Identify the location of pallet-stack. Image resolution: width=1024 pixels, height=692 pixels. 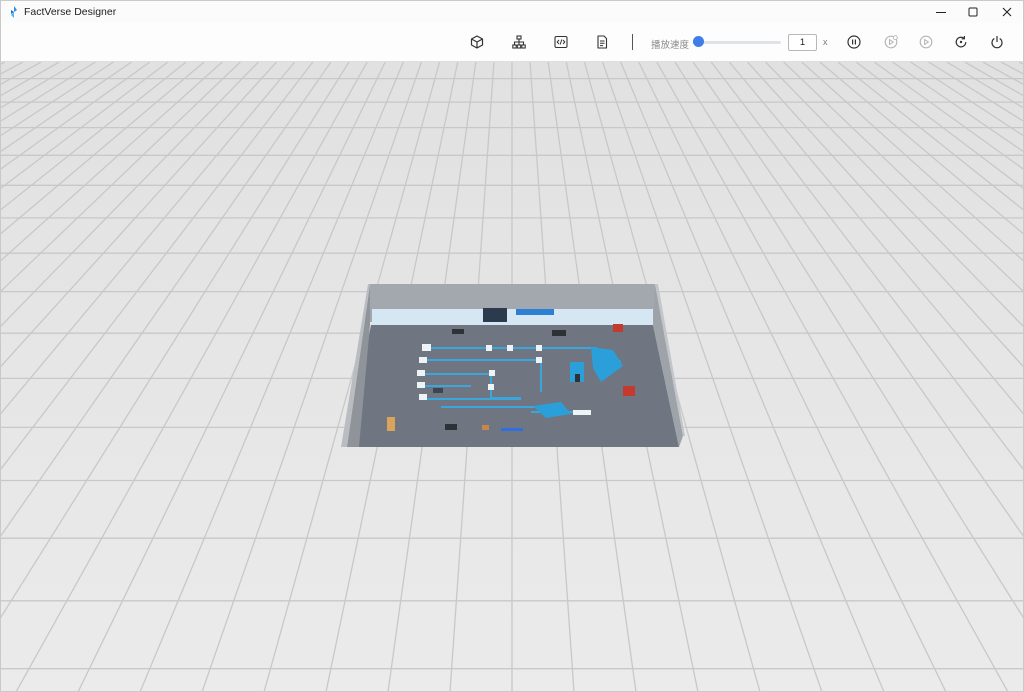
(451, 427).